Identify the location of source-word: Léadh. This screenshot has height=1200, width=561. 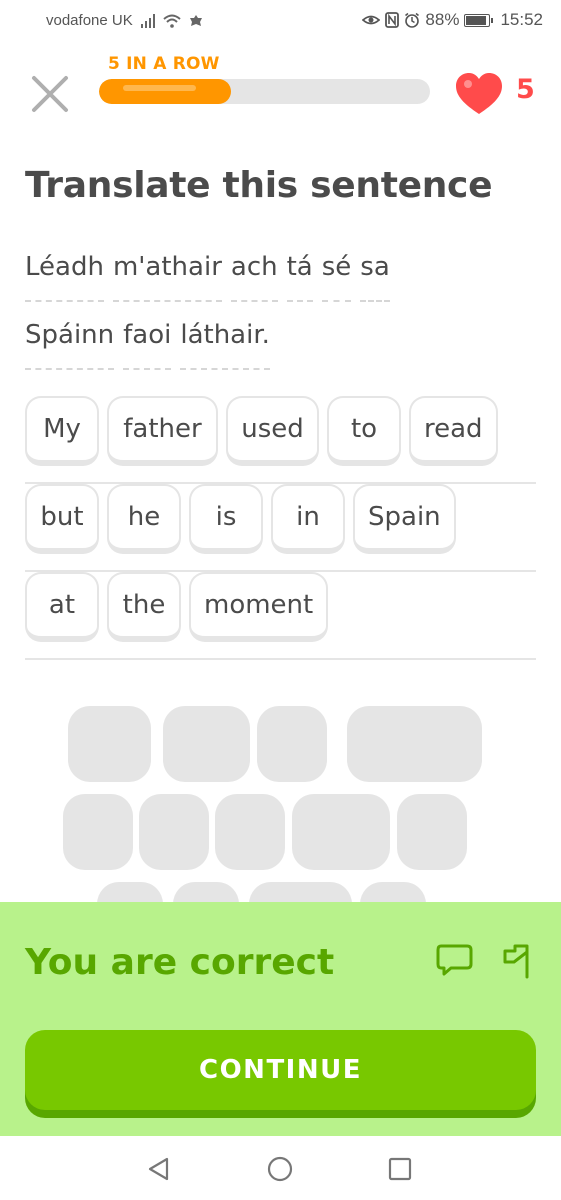
(64, 277).